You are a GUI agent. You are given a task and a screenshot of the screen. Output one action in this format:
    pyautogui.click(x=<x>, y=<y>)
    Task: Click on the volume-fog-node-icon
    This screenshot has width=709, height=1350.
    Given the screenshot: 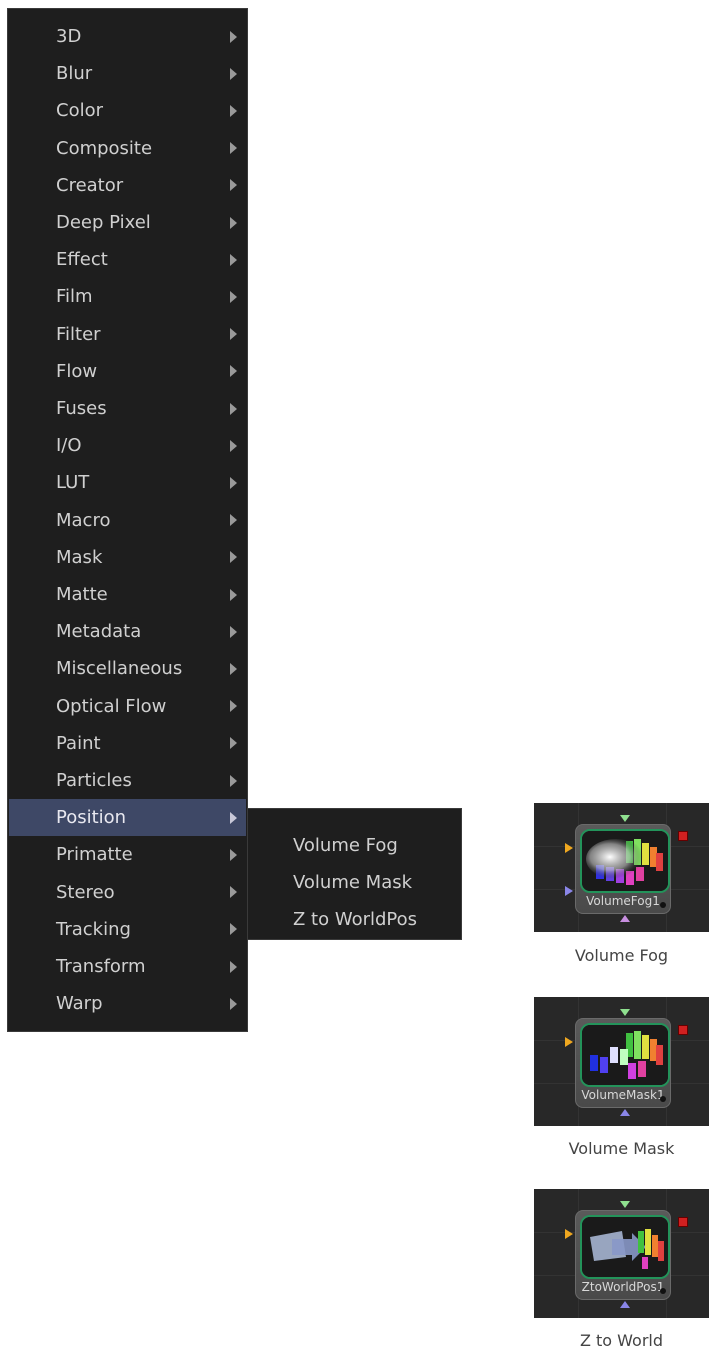 What is the action you would take?
    pyautogui.click(x=625, y=861)
    